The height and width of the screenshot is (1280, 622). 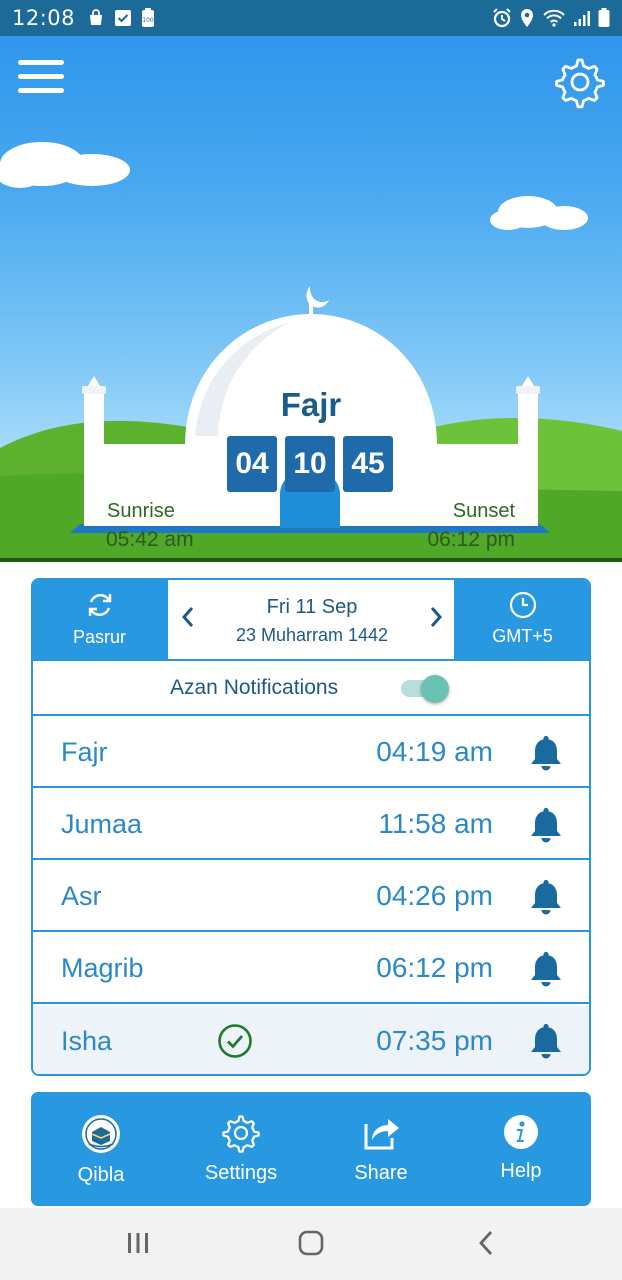 What do you see at coordinates (502, 18) in the screenshot?
I see `alarm-icon` at bounding box center [502, 18].